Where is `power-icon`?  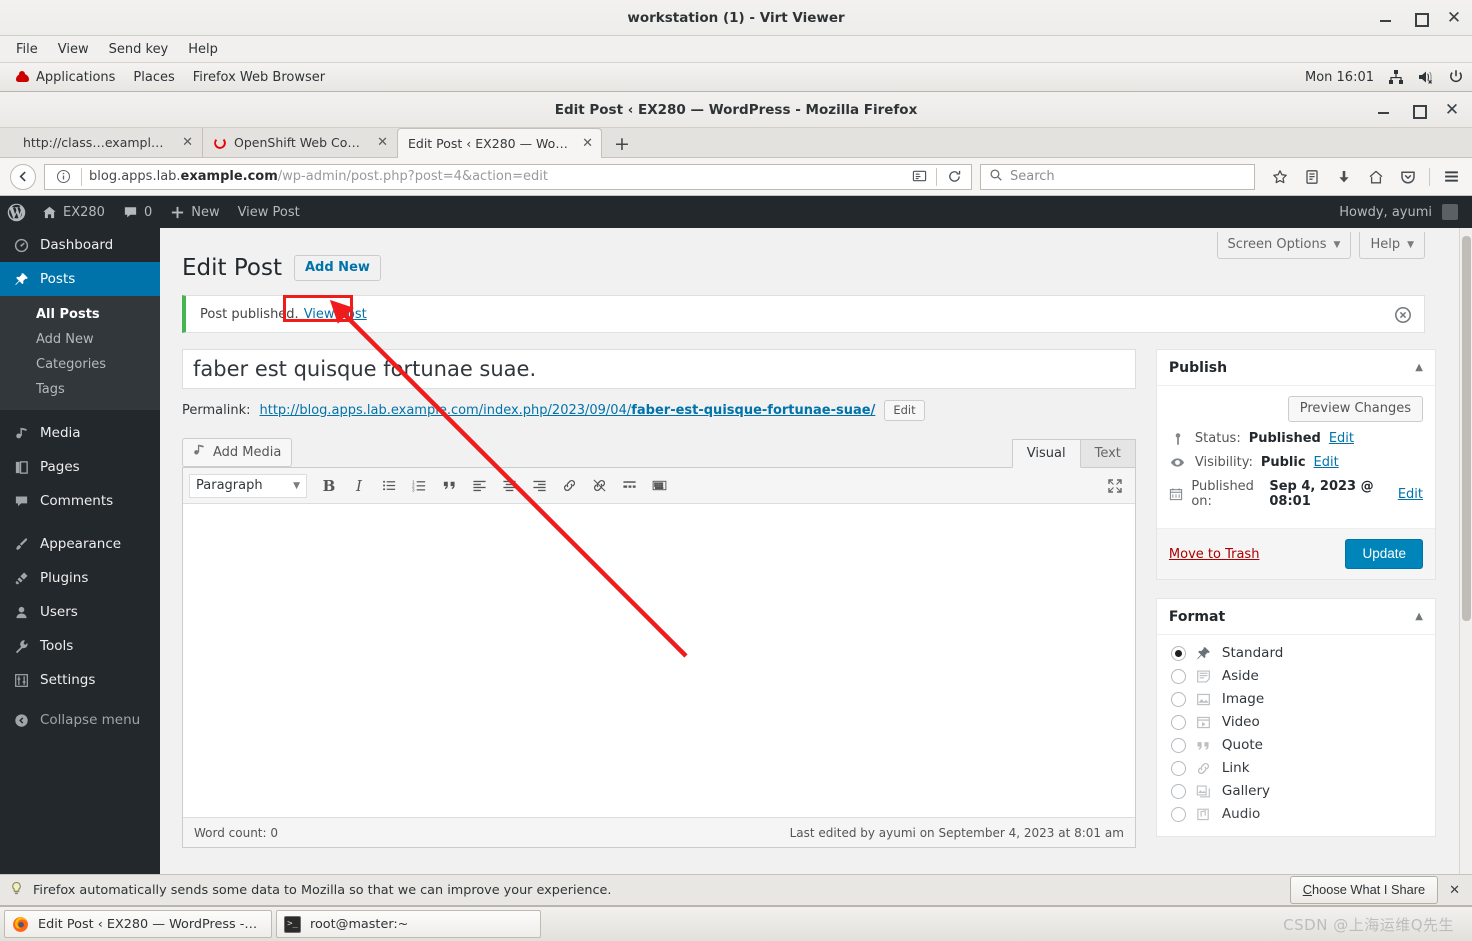
power-icon is located at coordinates (1456, 77).